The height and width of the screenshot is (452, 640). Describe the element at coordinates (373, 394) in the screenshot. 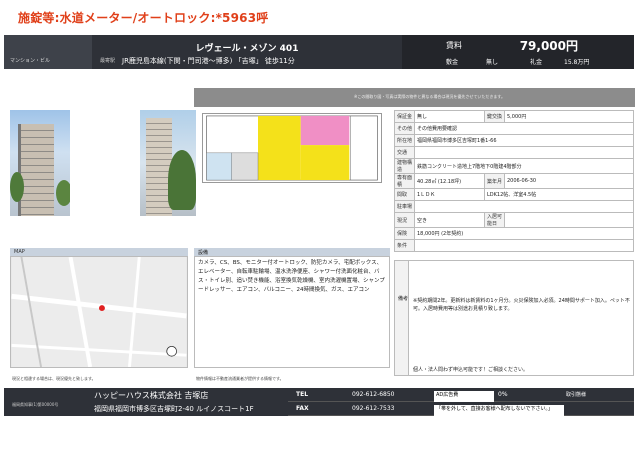

I see `tel-value: 092-612-6850` at that location.